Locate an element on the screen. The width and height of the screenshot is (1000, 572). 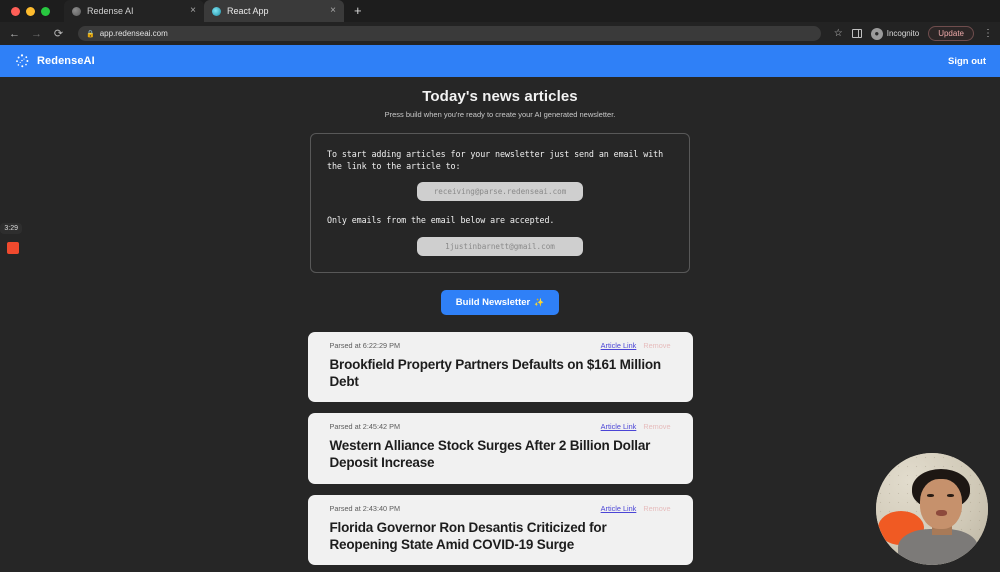
address-bar: 🔒 app.redenseai.com is located at coordinates (449, 33).